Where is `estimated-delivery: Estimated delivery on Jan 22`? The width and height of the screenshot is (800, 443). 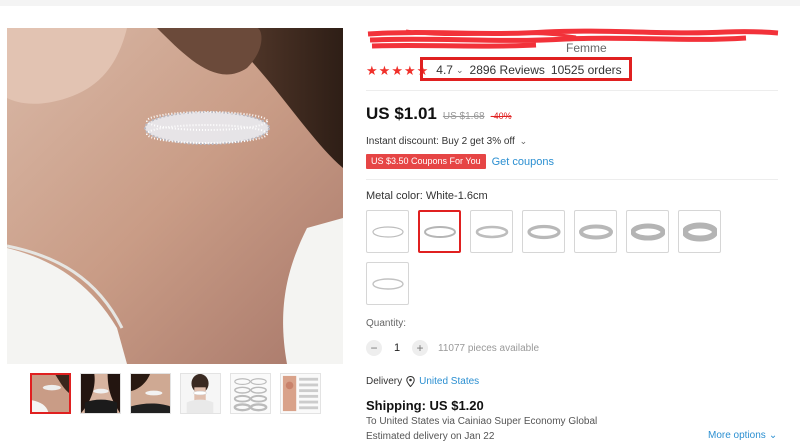
estimated-delivery: Estimated delivery on Jan 22 is located at coordinates (430, 436).